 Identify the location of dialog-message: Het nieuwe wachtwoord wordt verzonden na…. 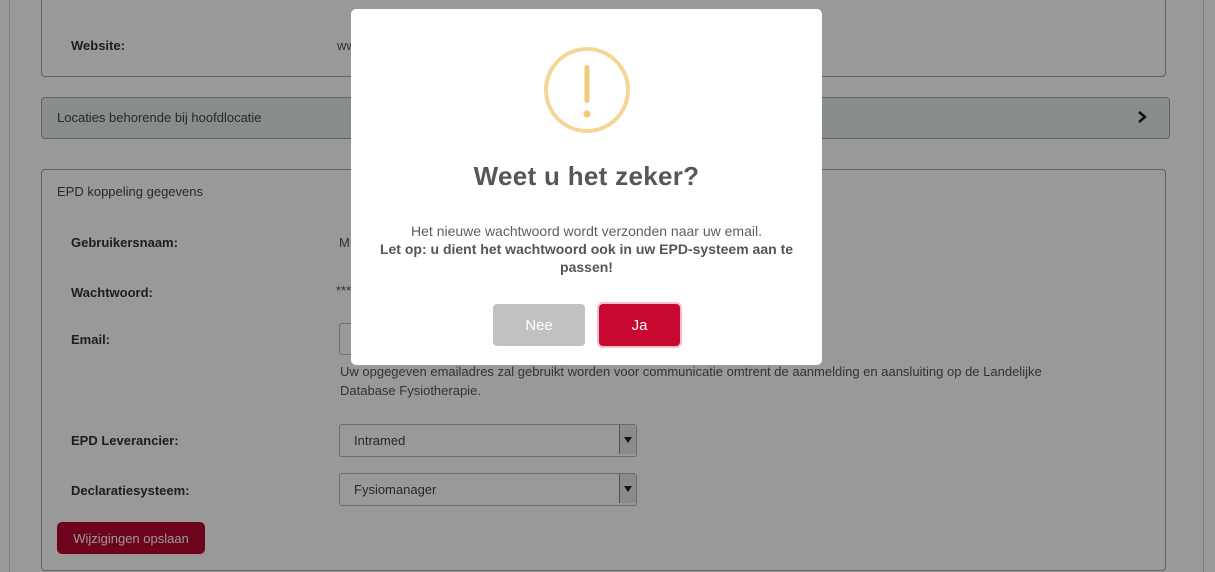
(586, 249).